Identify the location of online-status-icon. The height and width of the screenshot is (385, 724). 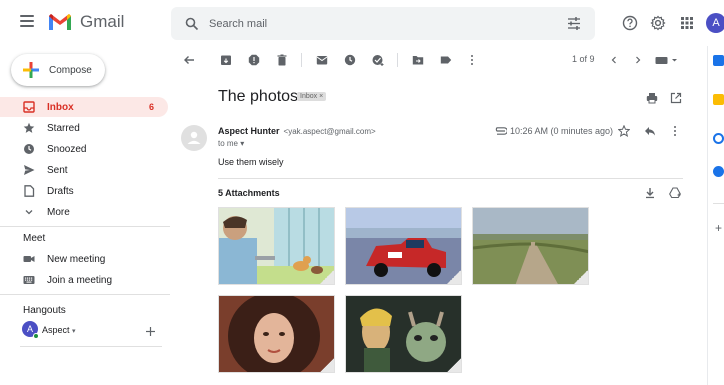
(36, 336).